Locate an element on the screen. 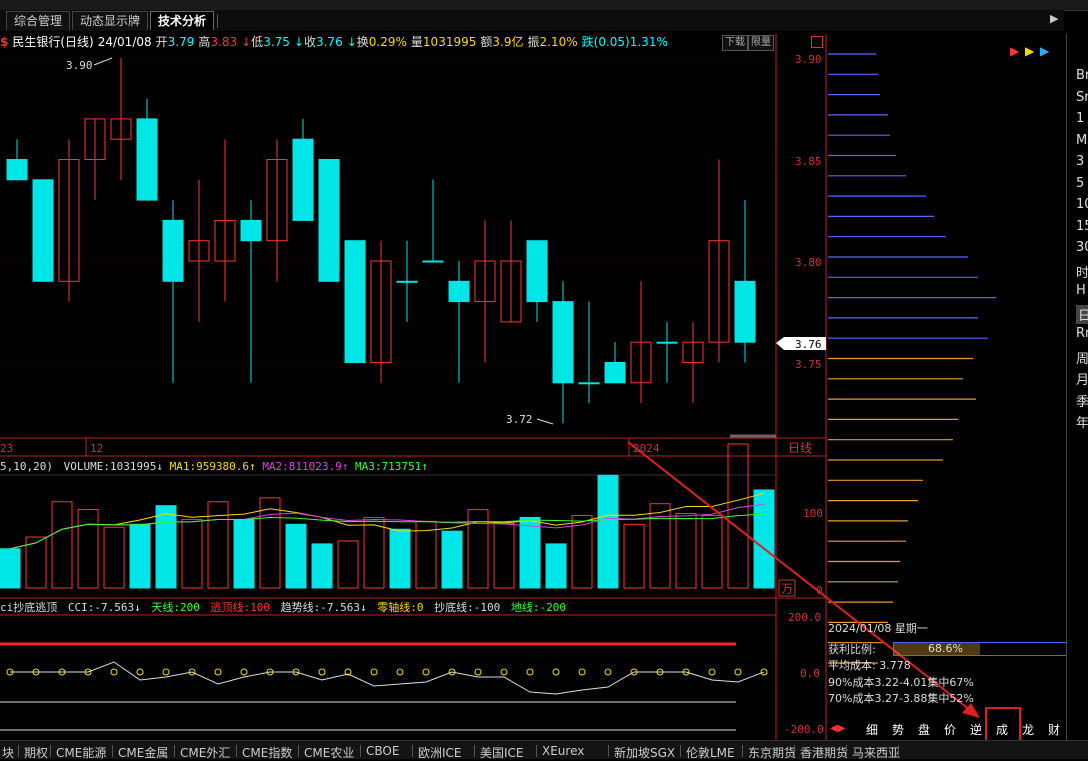  market-tab: XEurex is located at coordinates (563, 751).